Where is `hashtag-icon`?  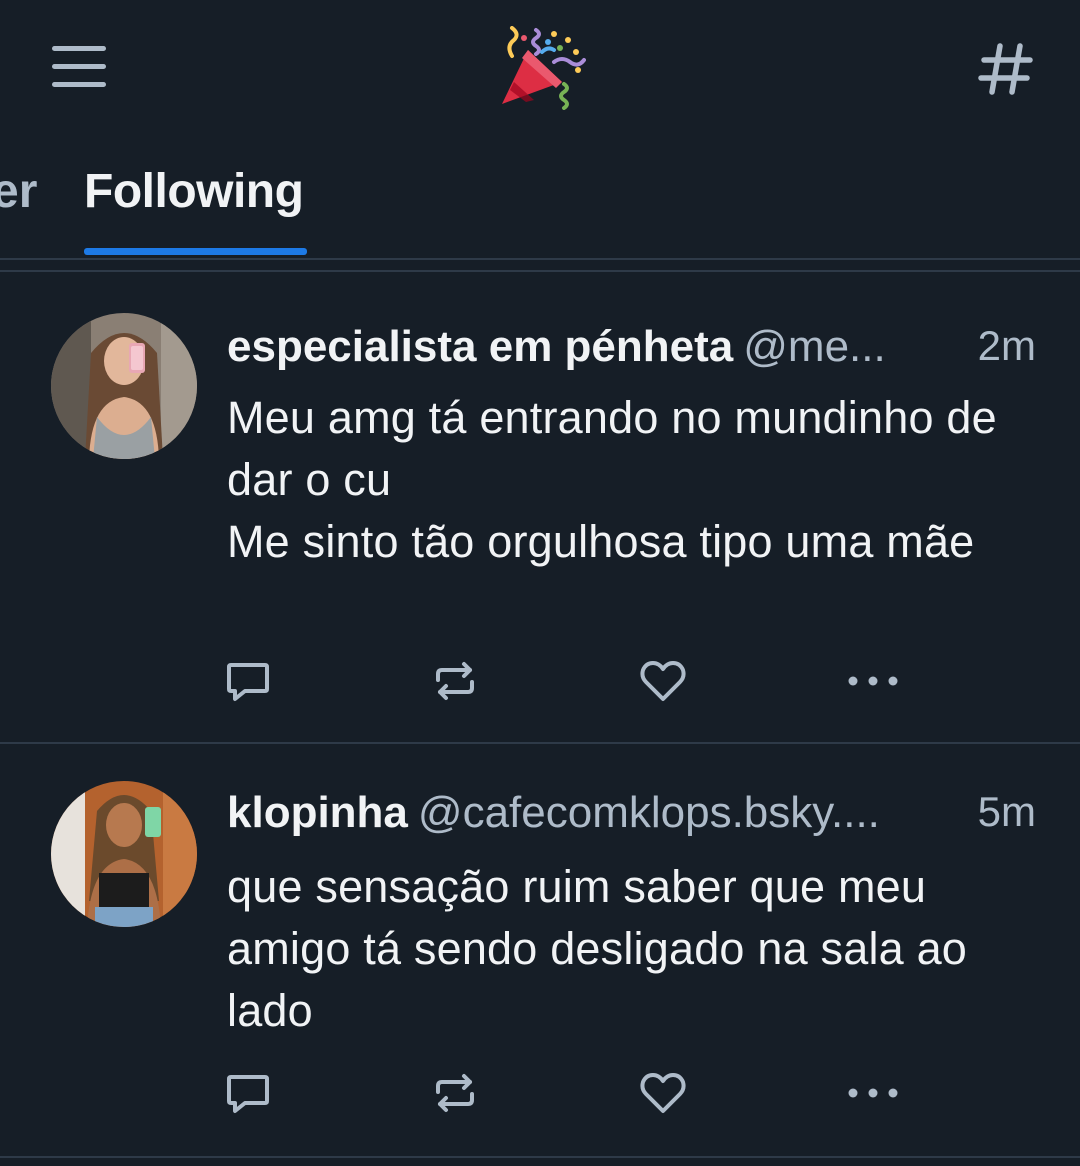 hashtag-icon is located at coordinates (1006, 69).